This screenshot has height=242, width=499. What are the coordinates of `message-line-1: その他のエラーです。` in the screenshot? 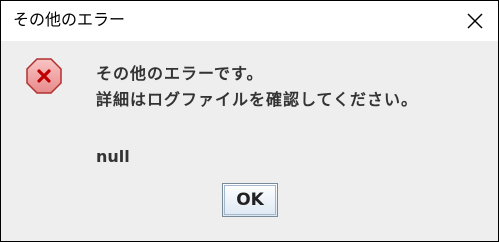 It's located at (180, 73).